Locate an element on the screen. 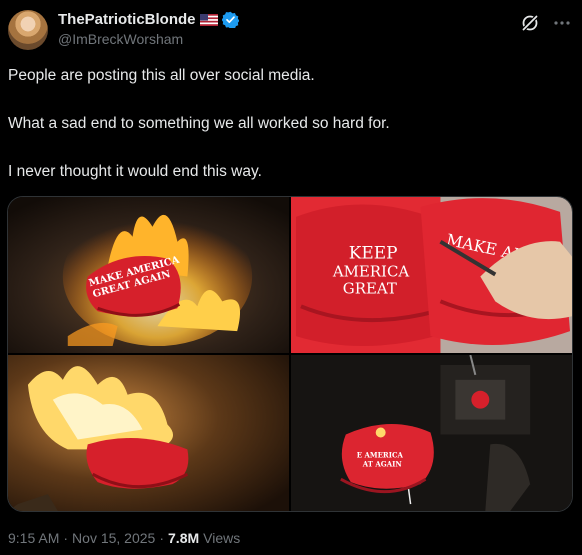  more-options-icon is located at coordinates (562, 23).